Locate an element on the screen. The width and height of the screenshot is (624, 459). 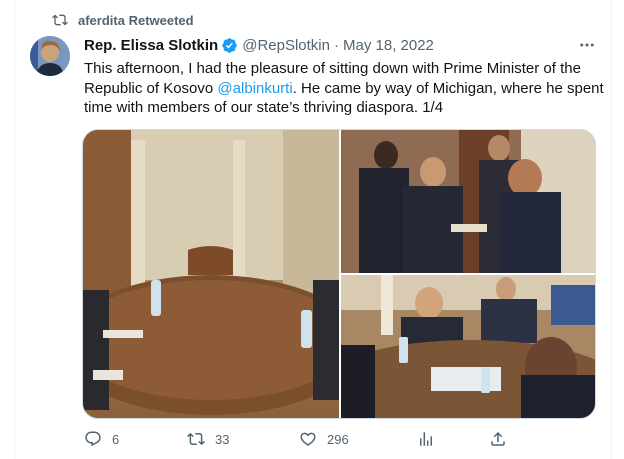
map-discussion-illustration is located at coordinates (468, 346).